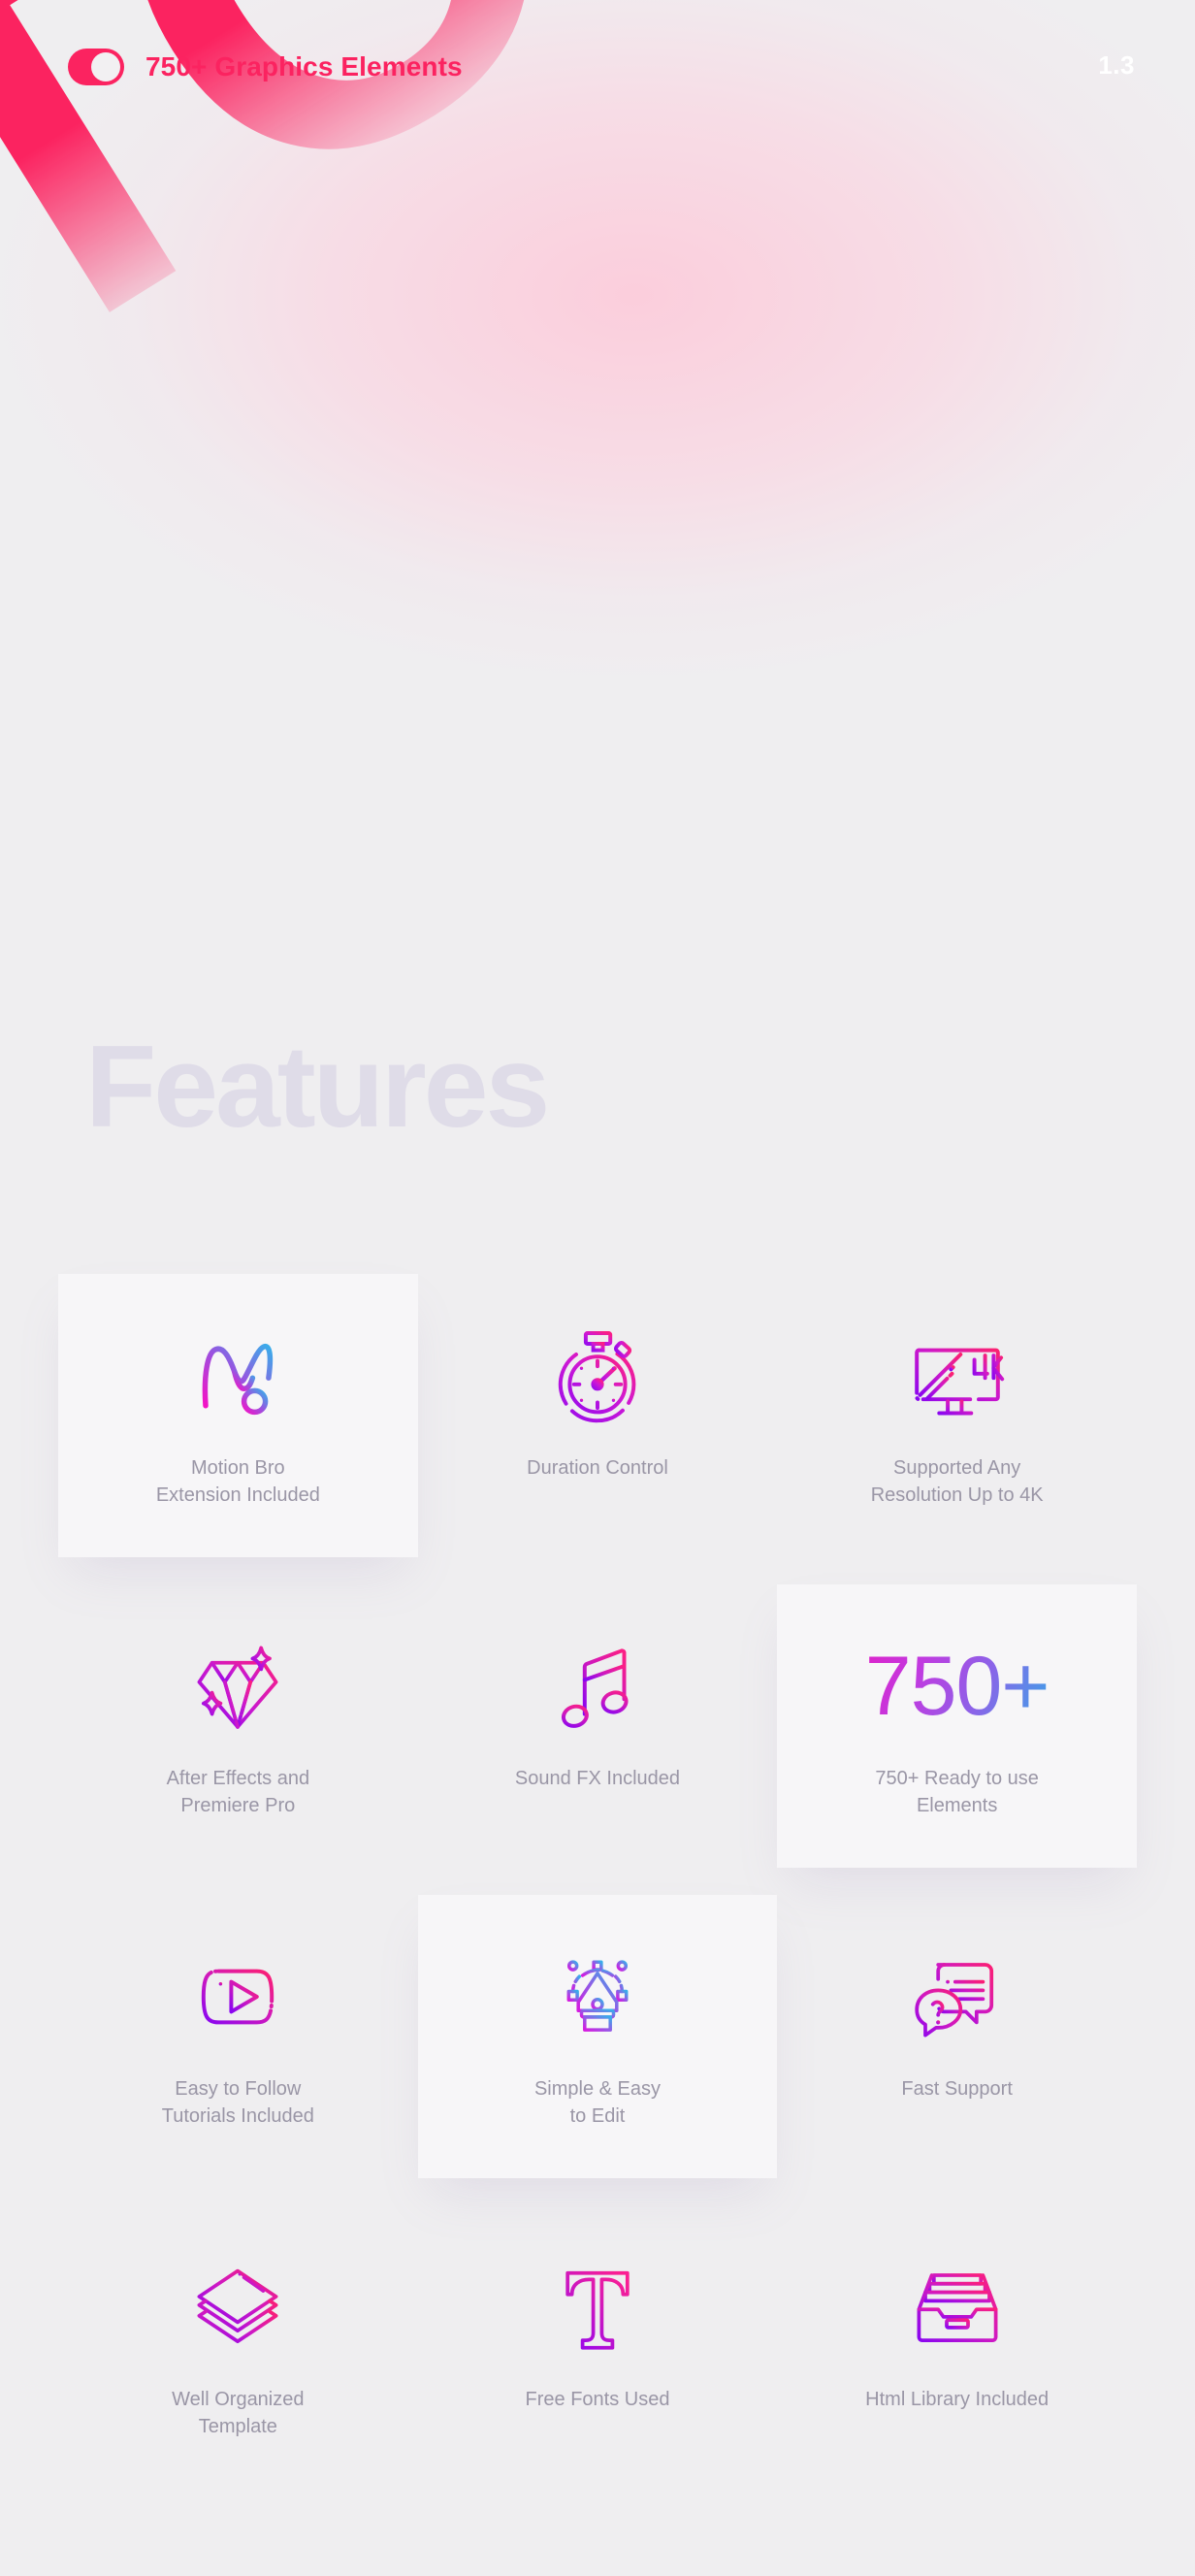  I want to click on toggle-pill-icon, so click(96, 67).